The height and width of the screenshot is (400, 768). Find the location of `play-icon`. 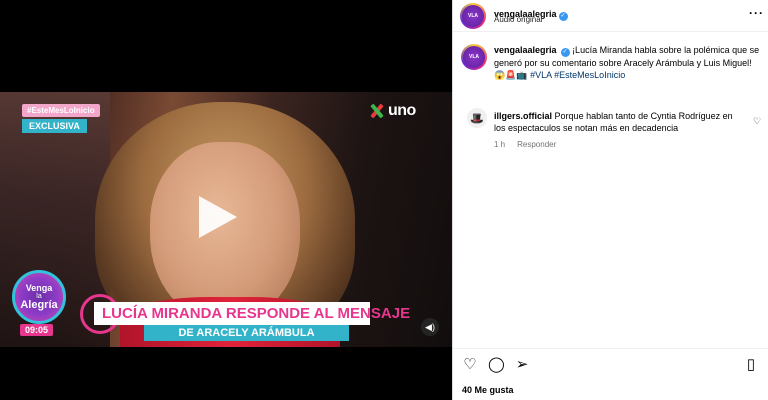

play-icon is located at coordinates (218, 217).